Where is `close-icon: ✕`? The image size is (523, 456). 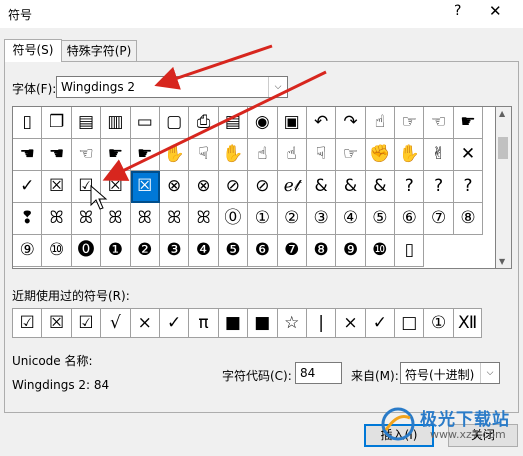 close-icon: ✕ is located at coordinates (495, 11).